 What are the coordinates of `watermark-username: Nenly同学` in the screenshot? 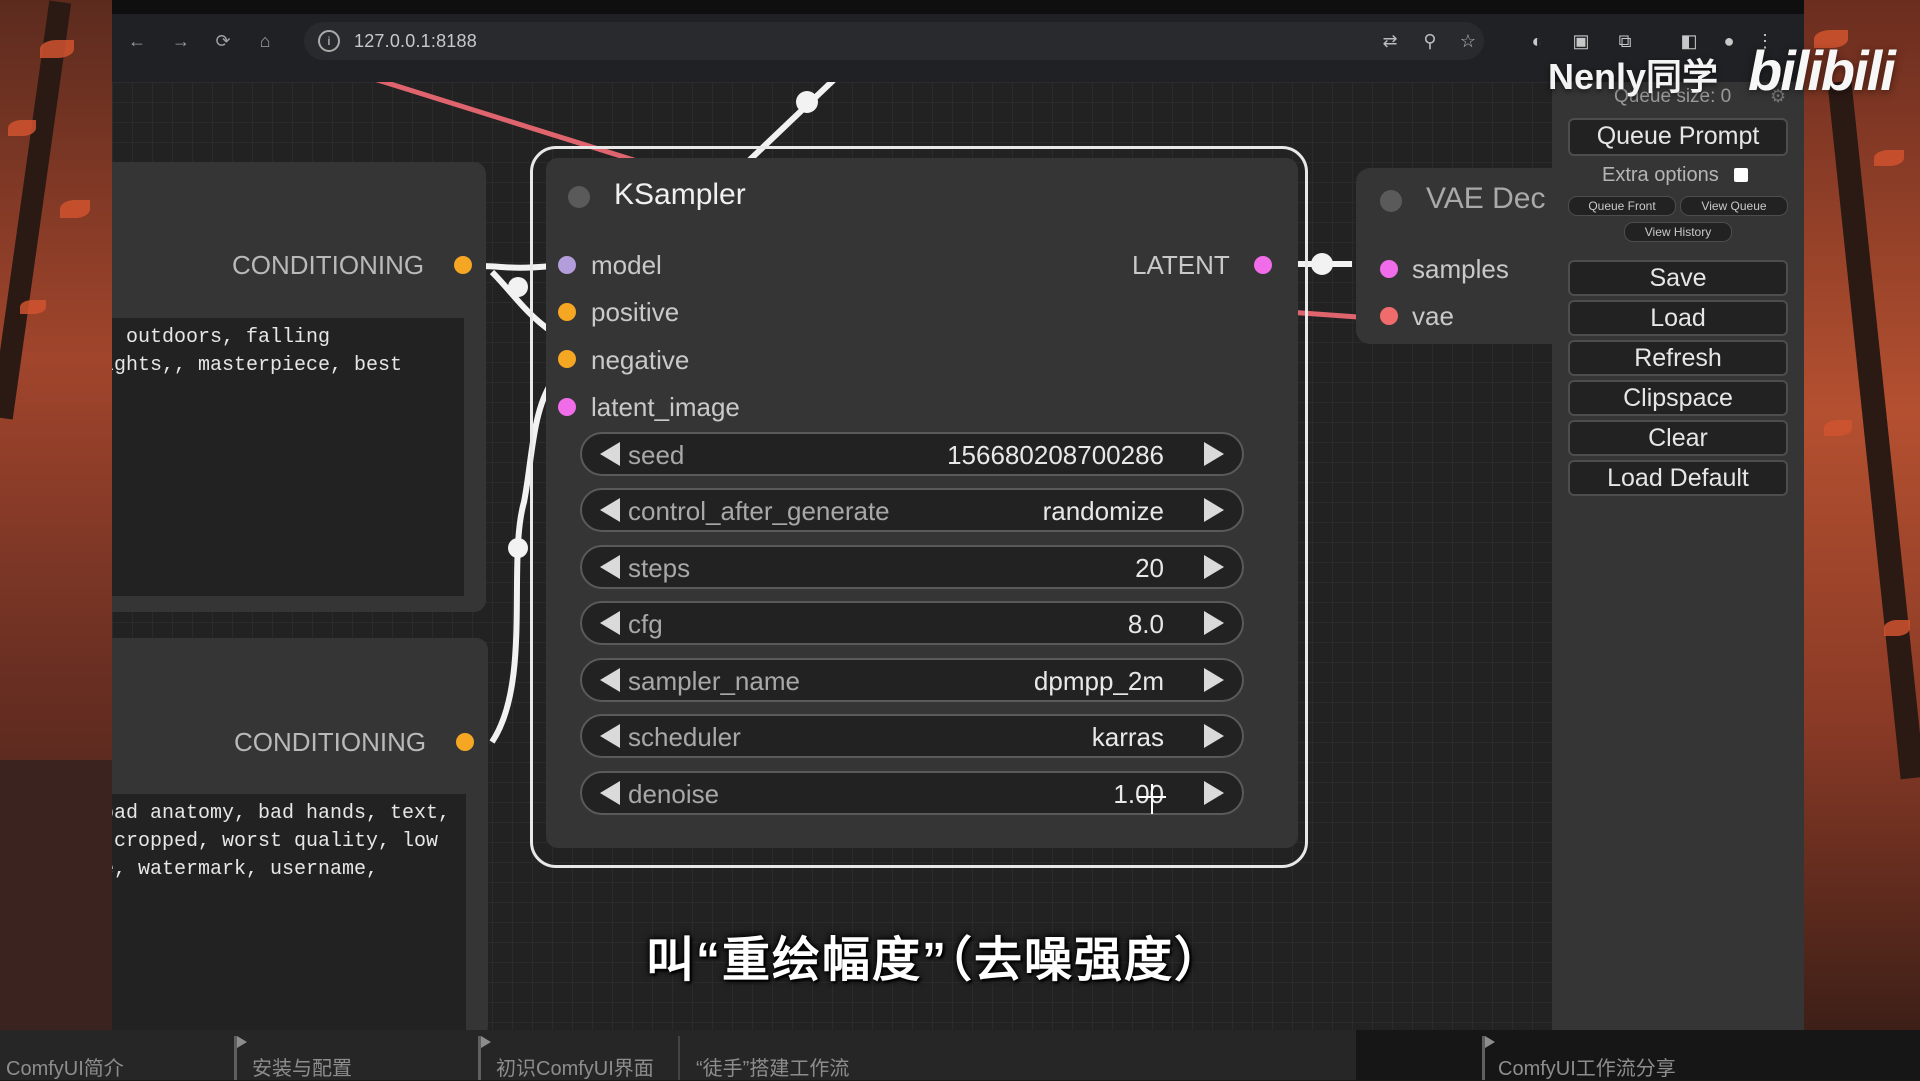 It's located at (1633, 76).